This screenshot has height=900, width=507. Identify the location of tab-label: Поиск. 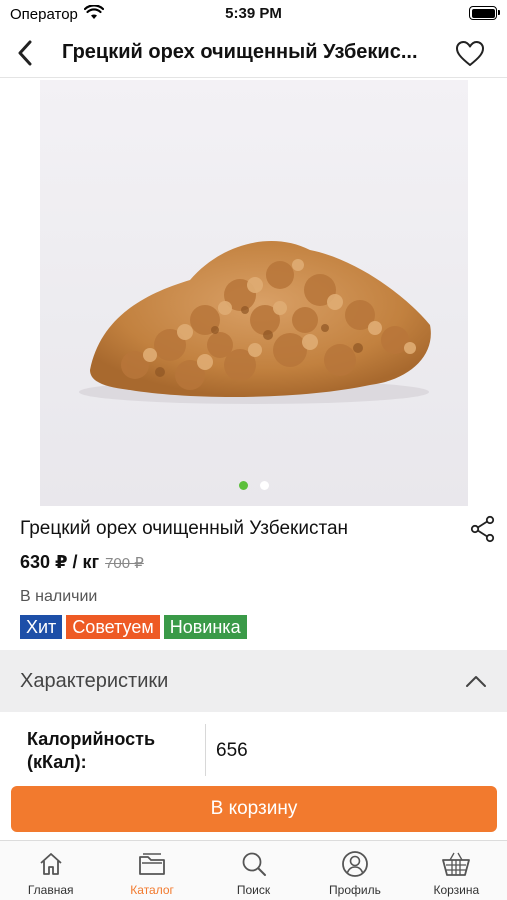
(253, 890).